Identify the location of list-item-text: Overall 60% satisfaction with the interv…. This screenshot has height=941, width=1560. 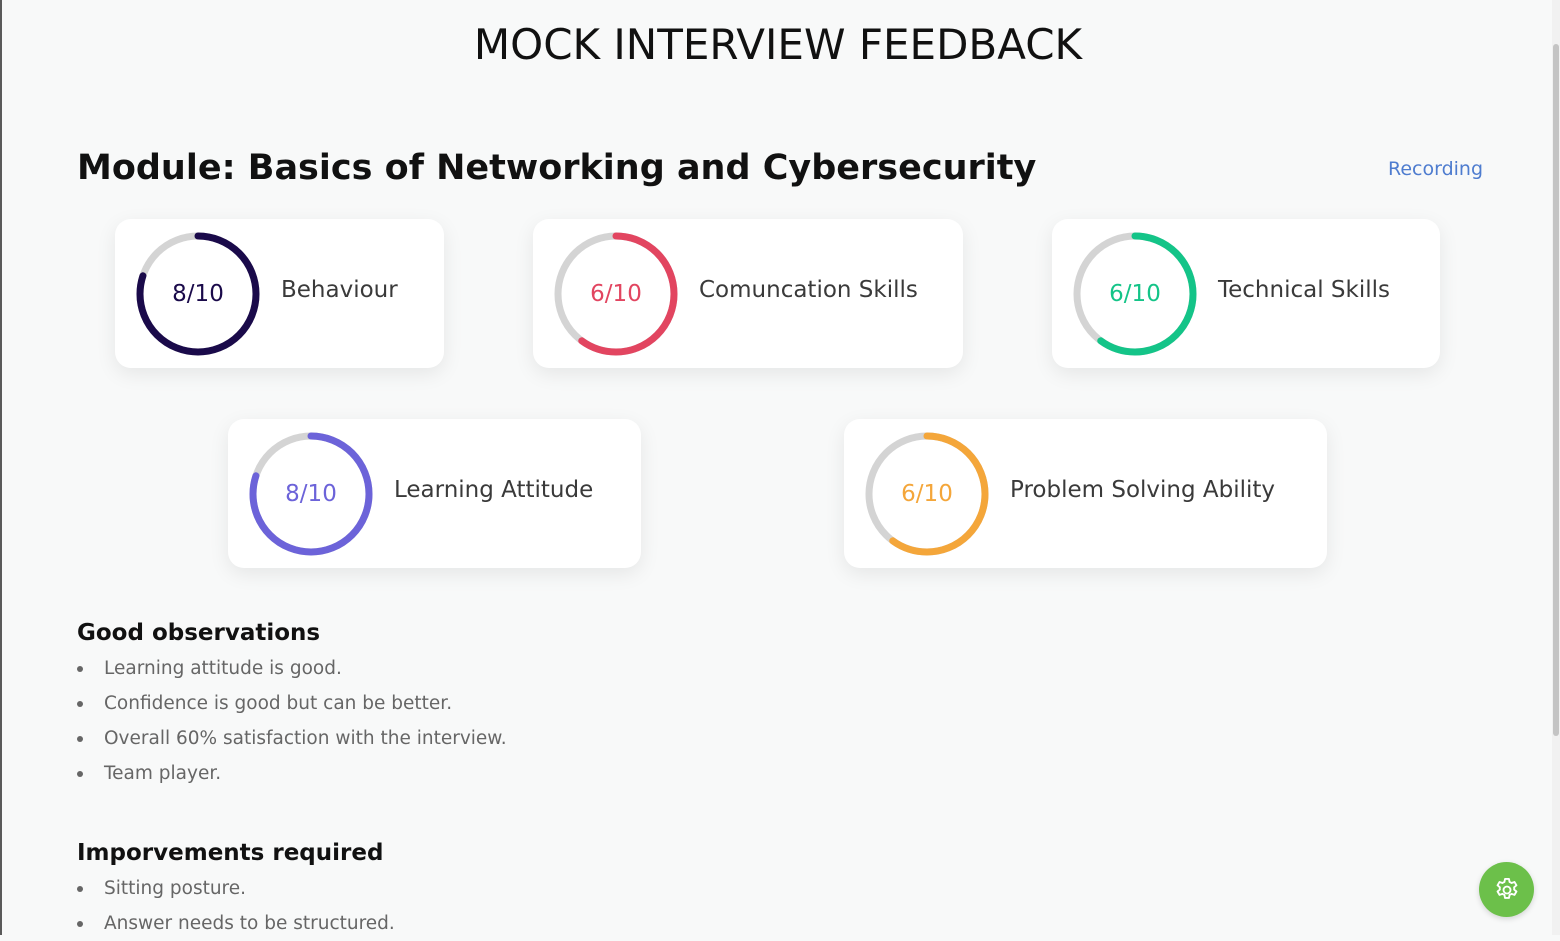
(305, 738).